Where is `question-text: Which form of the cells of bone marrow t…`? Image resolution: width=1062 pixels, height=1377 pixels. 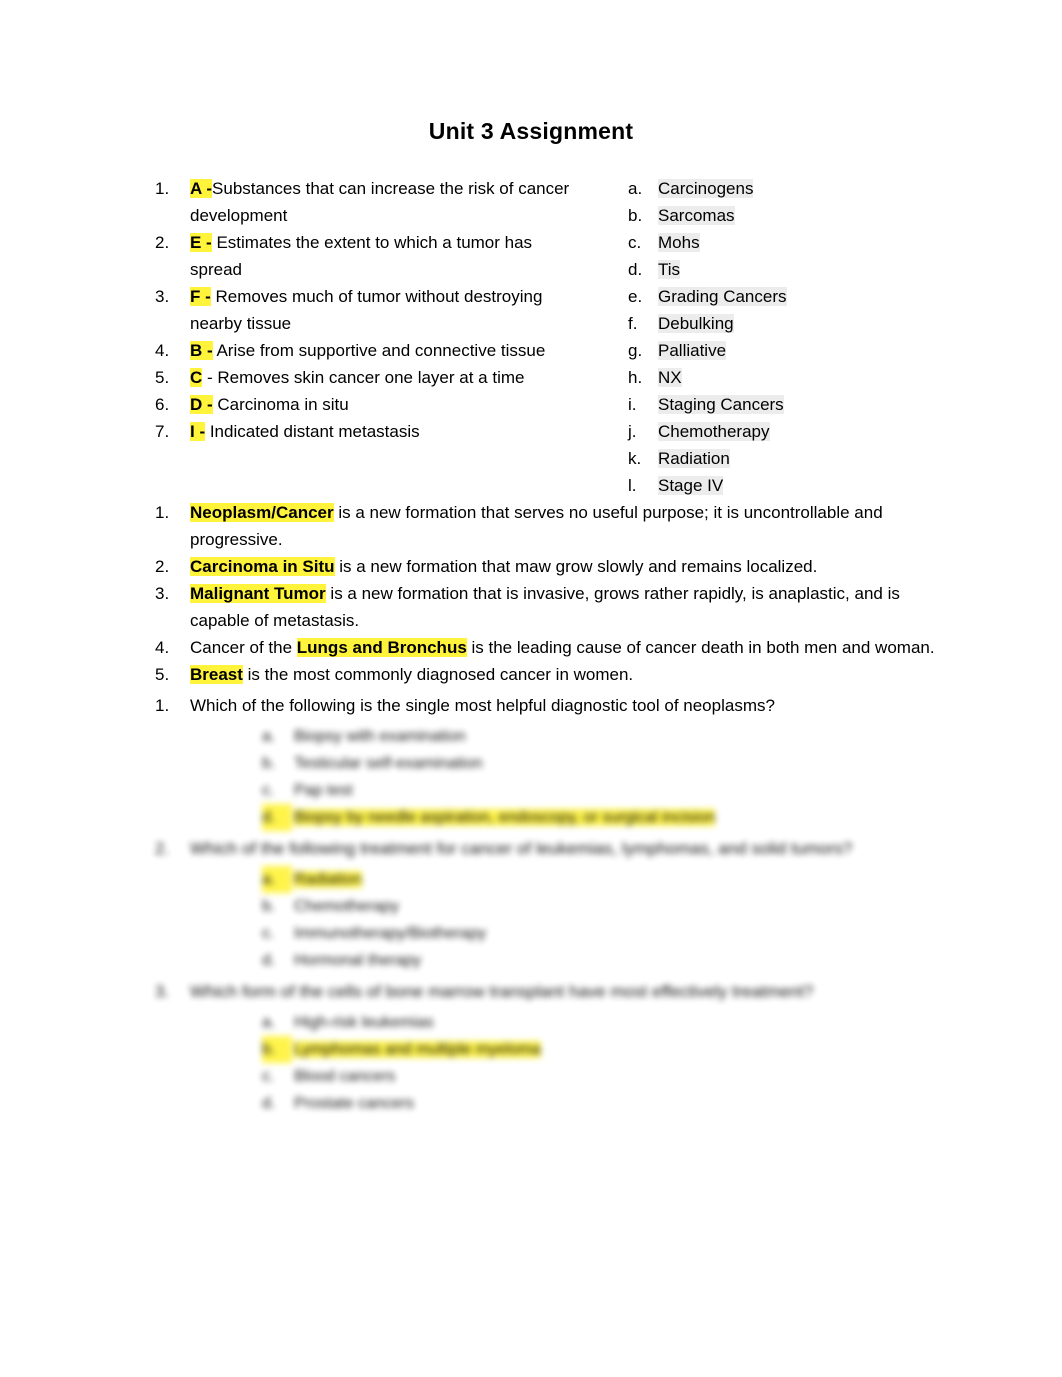 question-text: Which form of the cells of bone marrow t… is located at coordinates (502, 991).